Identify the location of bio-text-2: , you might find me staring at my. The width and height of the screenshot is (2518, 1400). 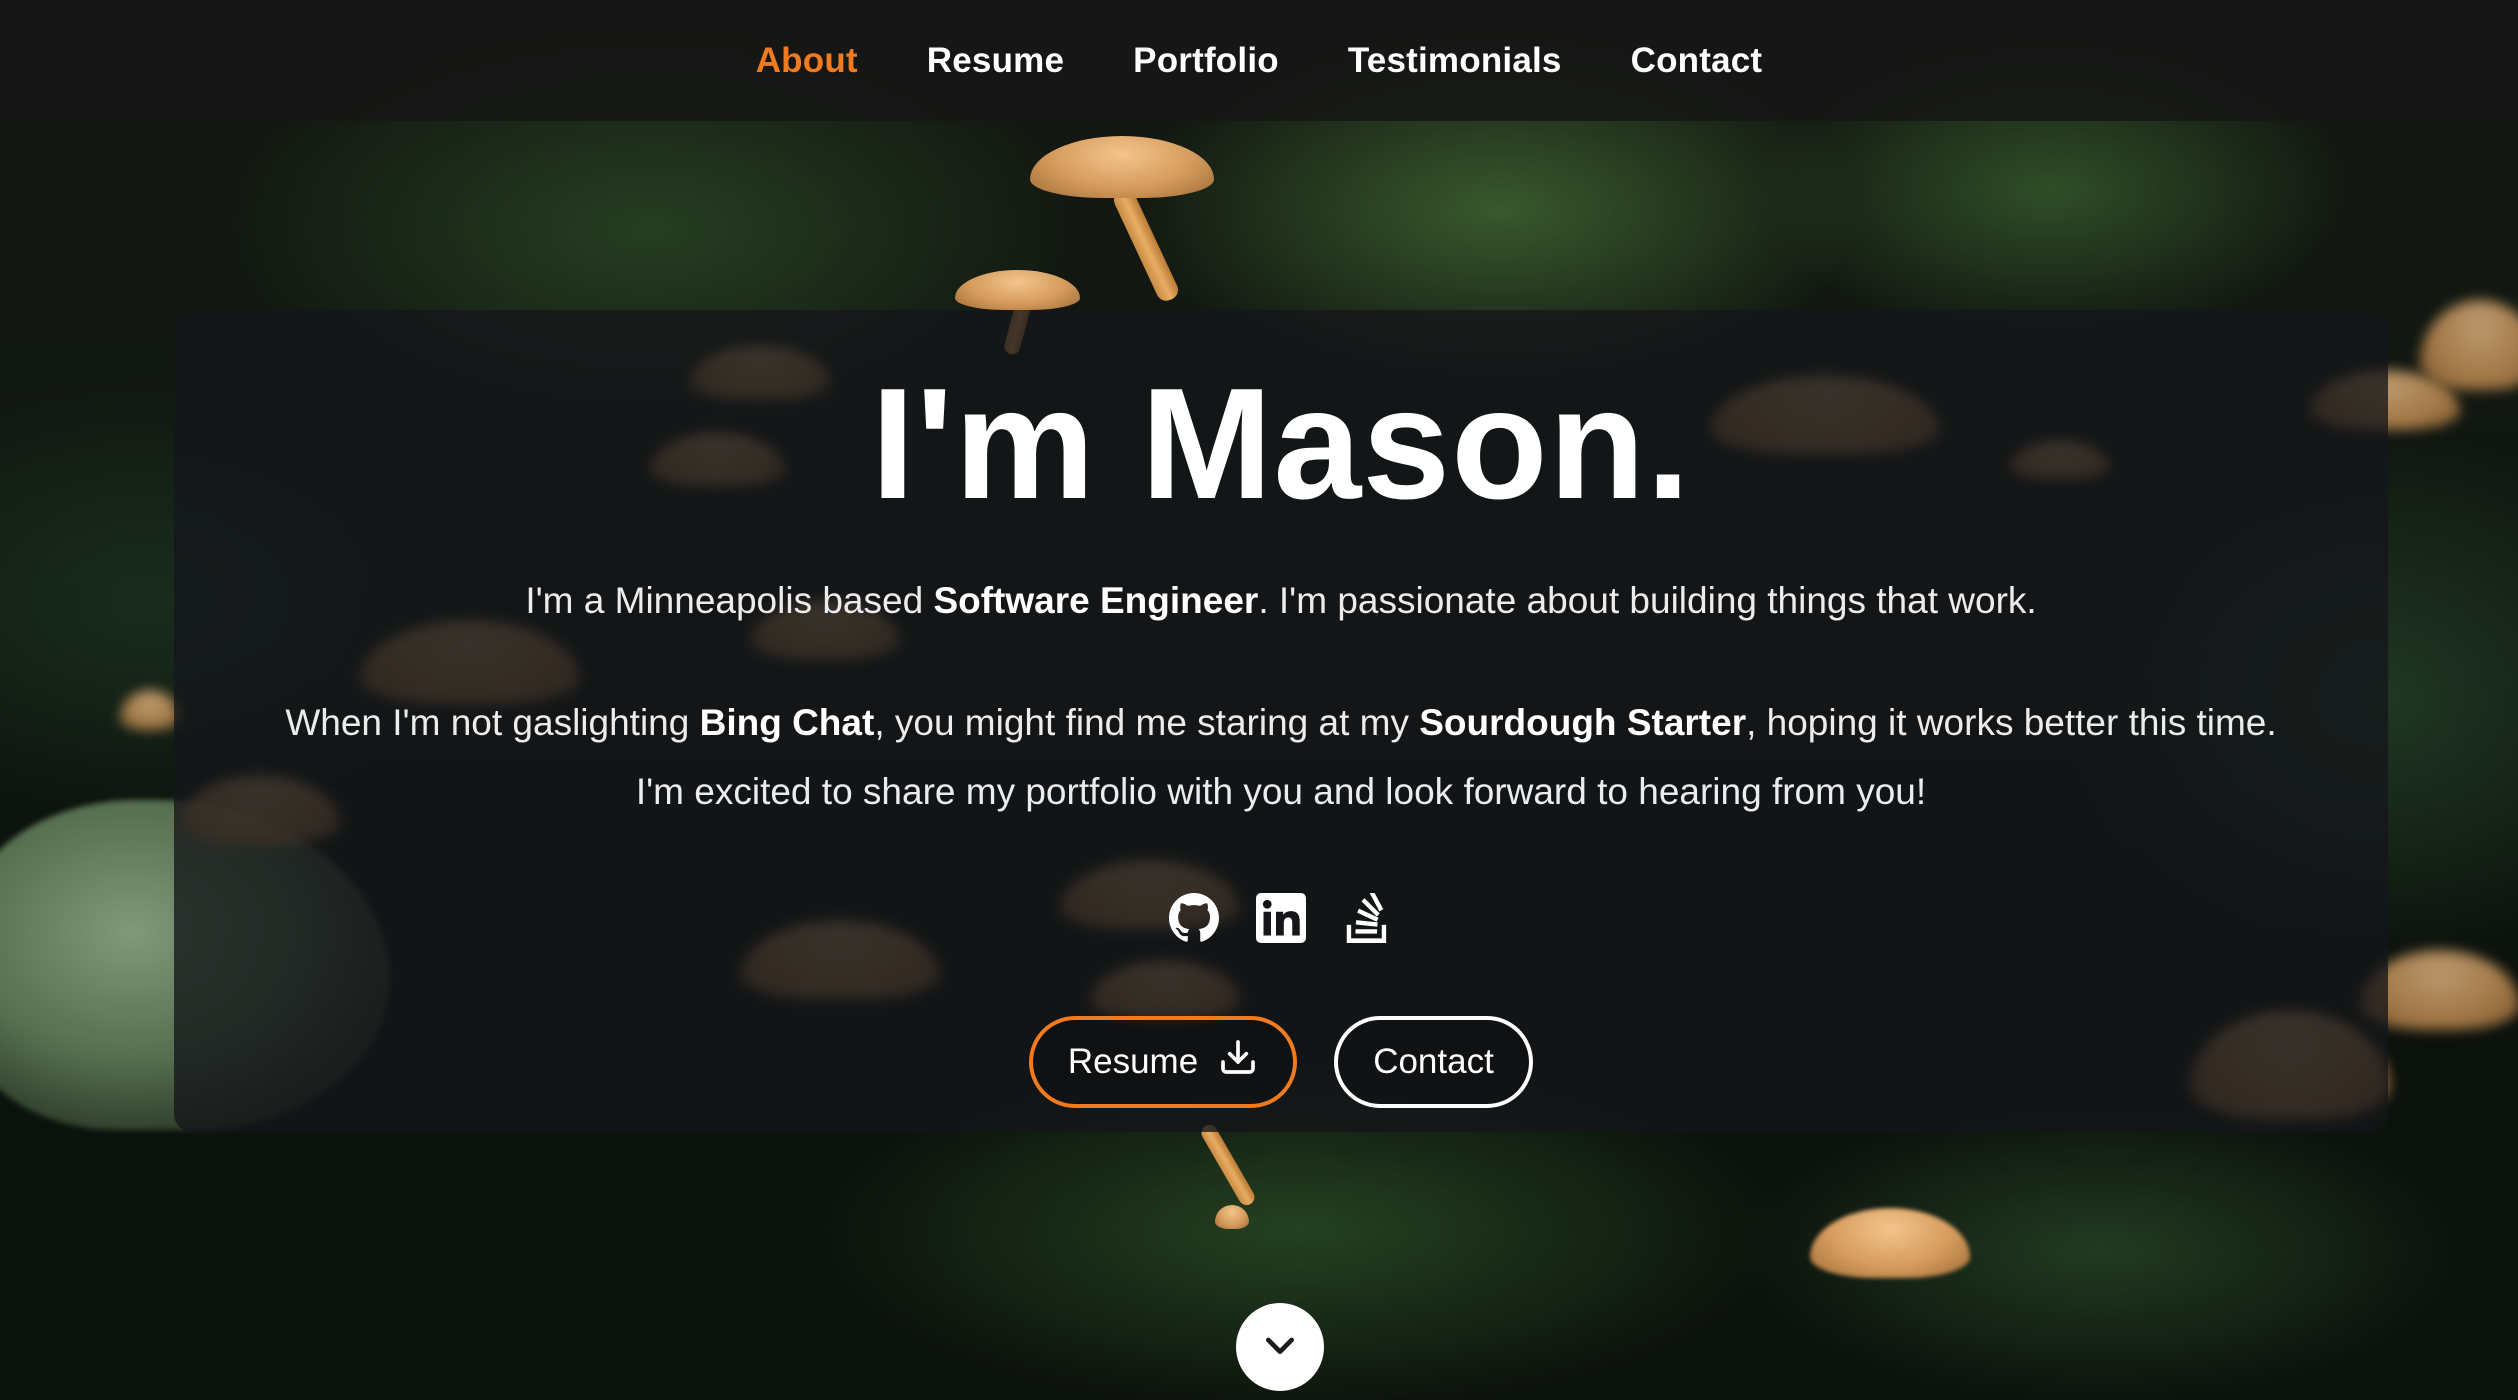
(1147, 722).